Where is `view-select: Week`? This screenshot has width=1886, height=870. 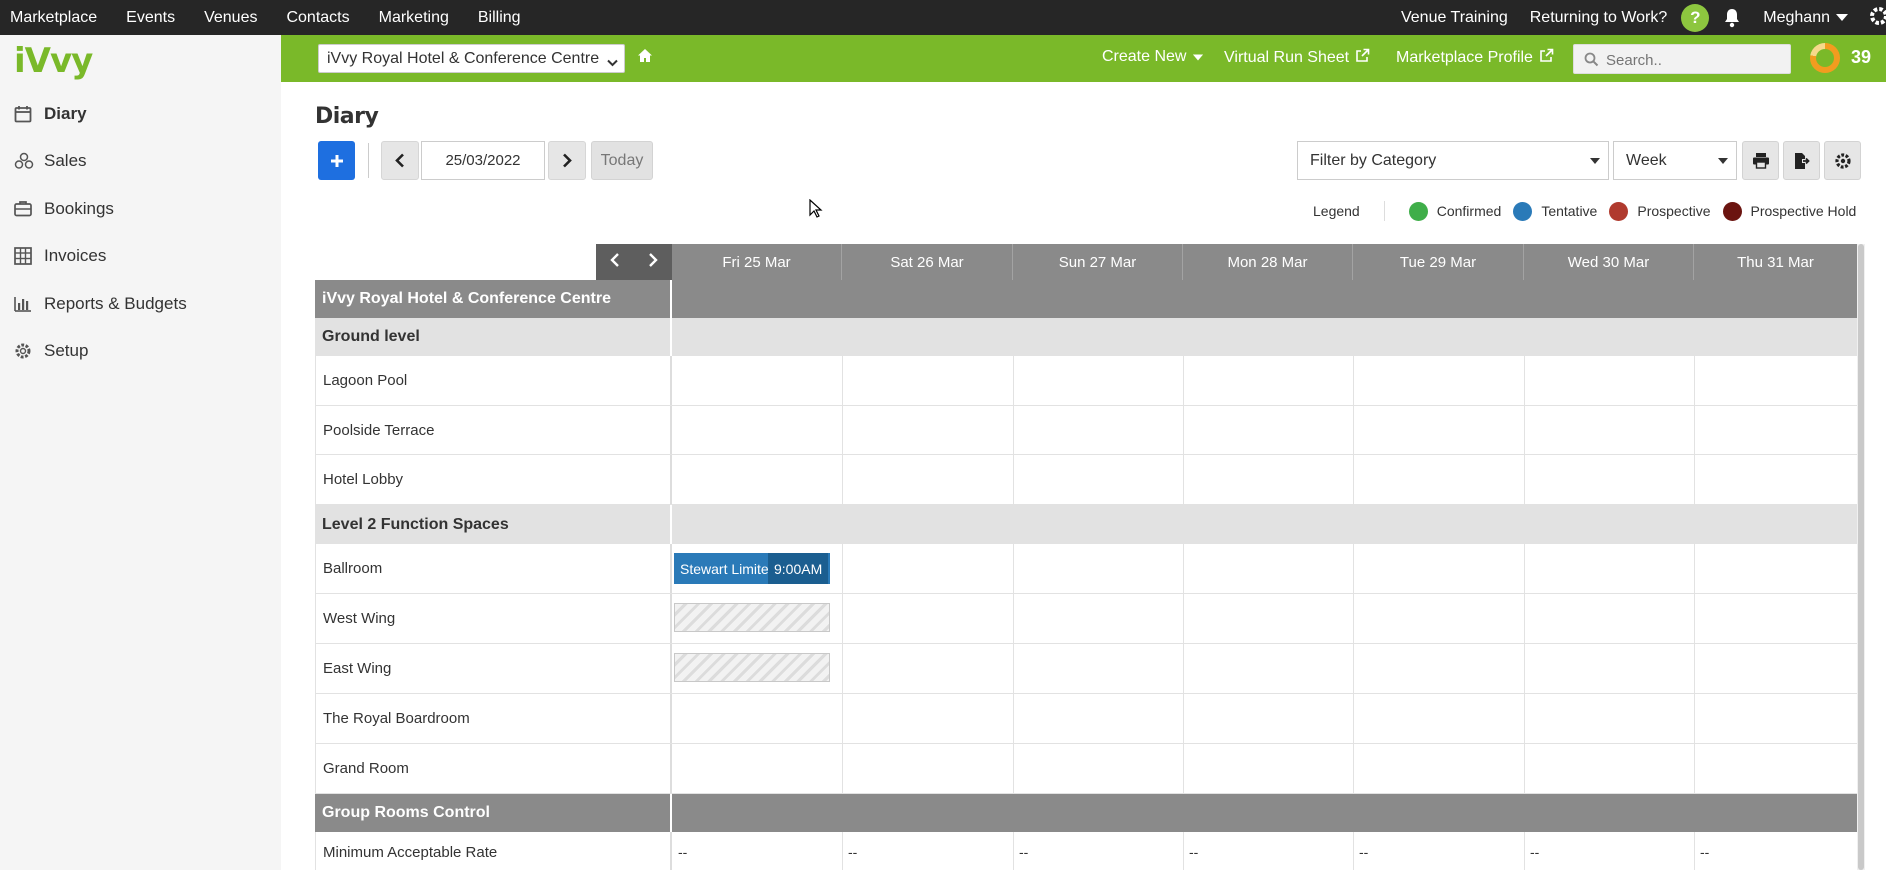 view-select: Week is located at coordinates (1675, 160).